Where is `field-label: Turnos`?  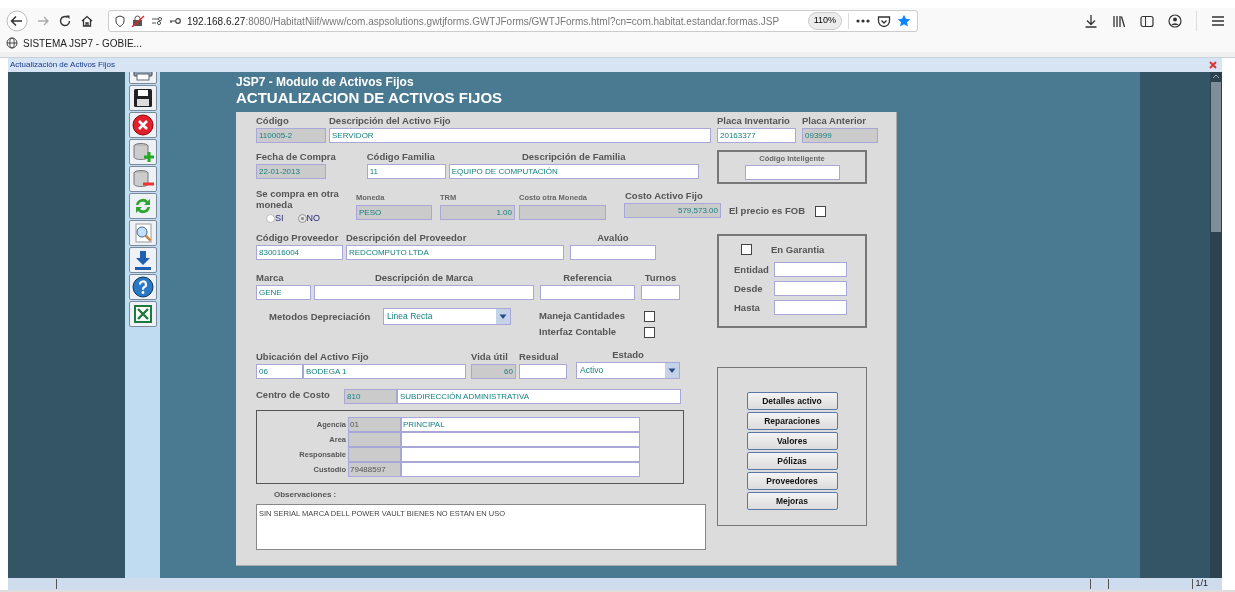
field-label: Turnos is located at coordinates (660, 278).